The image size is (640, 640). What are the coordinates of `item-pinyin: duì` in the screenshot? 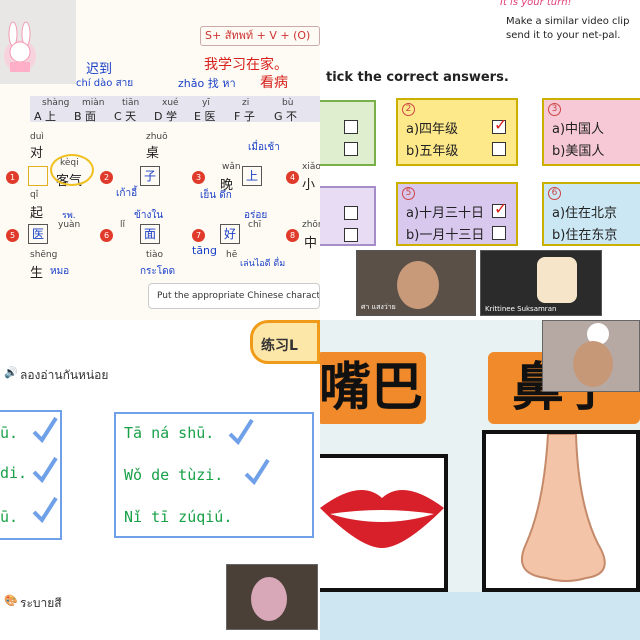 It's located at (37, 137).